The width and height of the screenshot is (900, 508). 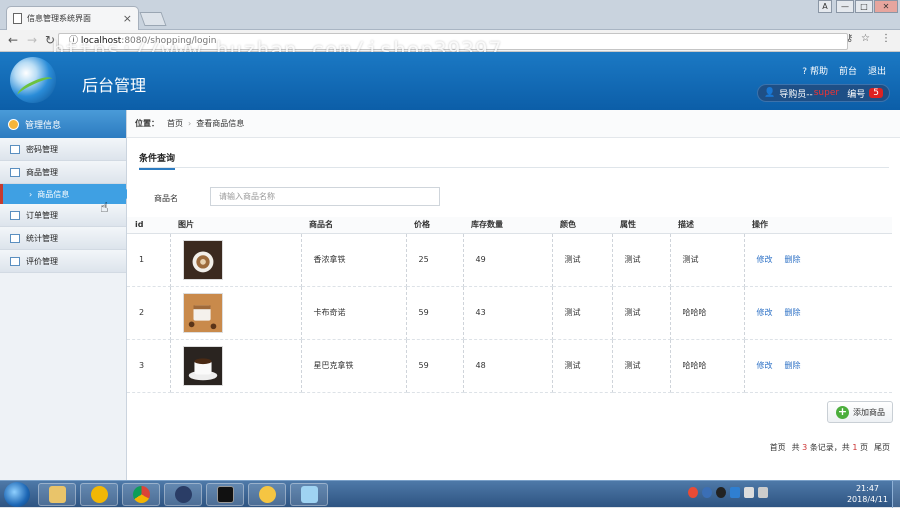 I want to click on breadcrumb-current: 查看商品信息, so click(x=220, y=123).